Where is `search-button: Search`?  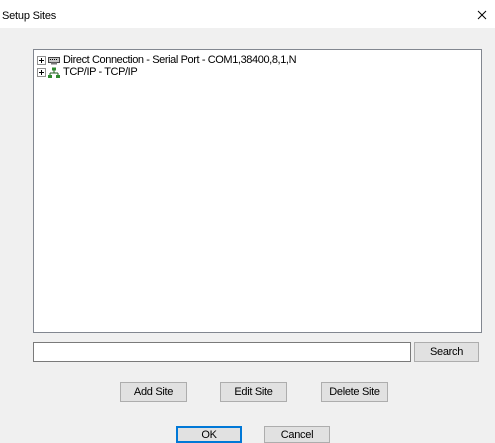
search-button: Search is located at coordinates (446, 352).